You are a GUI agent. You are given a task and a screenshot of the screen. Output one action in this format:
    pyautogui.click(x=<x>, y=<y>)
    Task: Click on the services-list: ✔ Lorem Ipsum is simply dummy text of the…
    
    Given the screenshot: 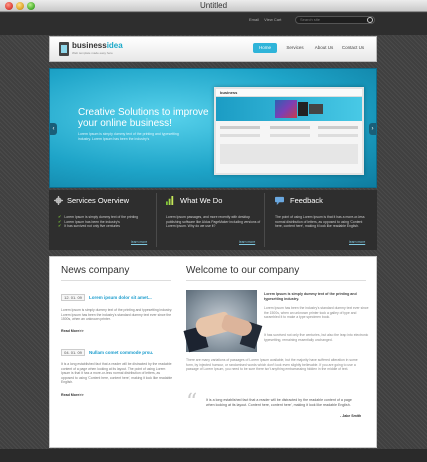 What is the action you would take?
    pyautogui.click(x=106, y=221)
    